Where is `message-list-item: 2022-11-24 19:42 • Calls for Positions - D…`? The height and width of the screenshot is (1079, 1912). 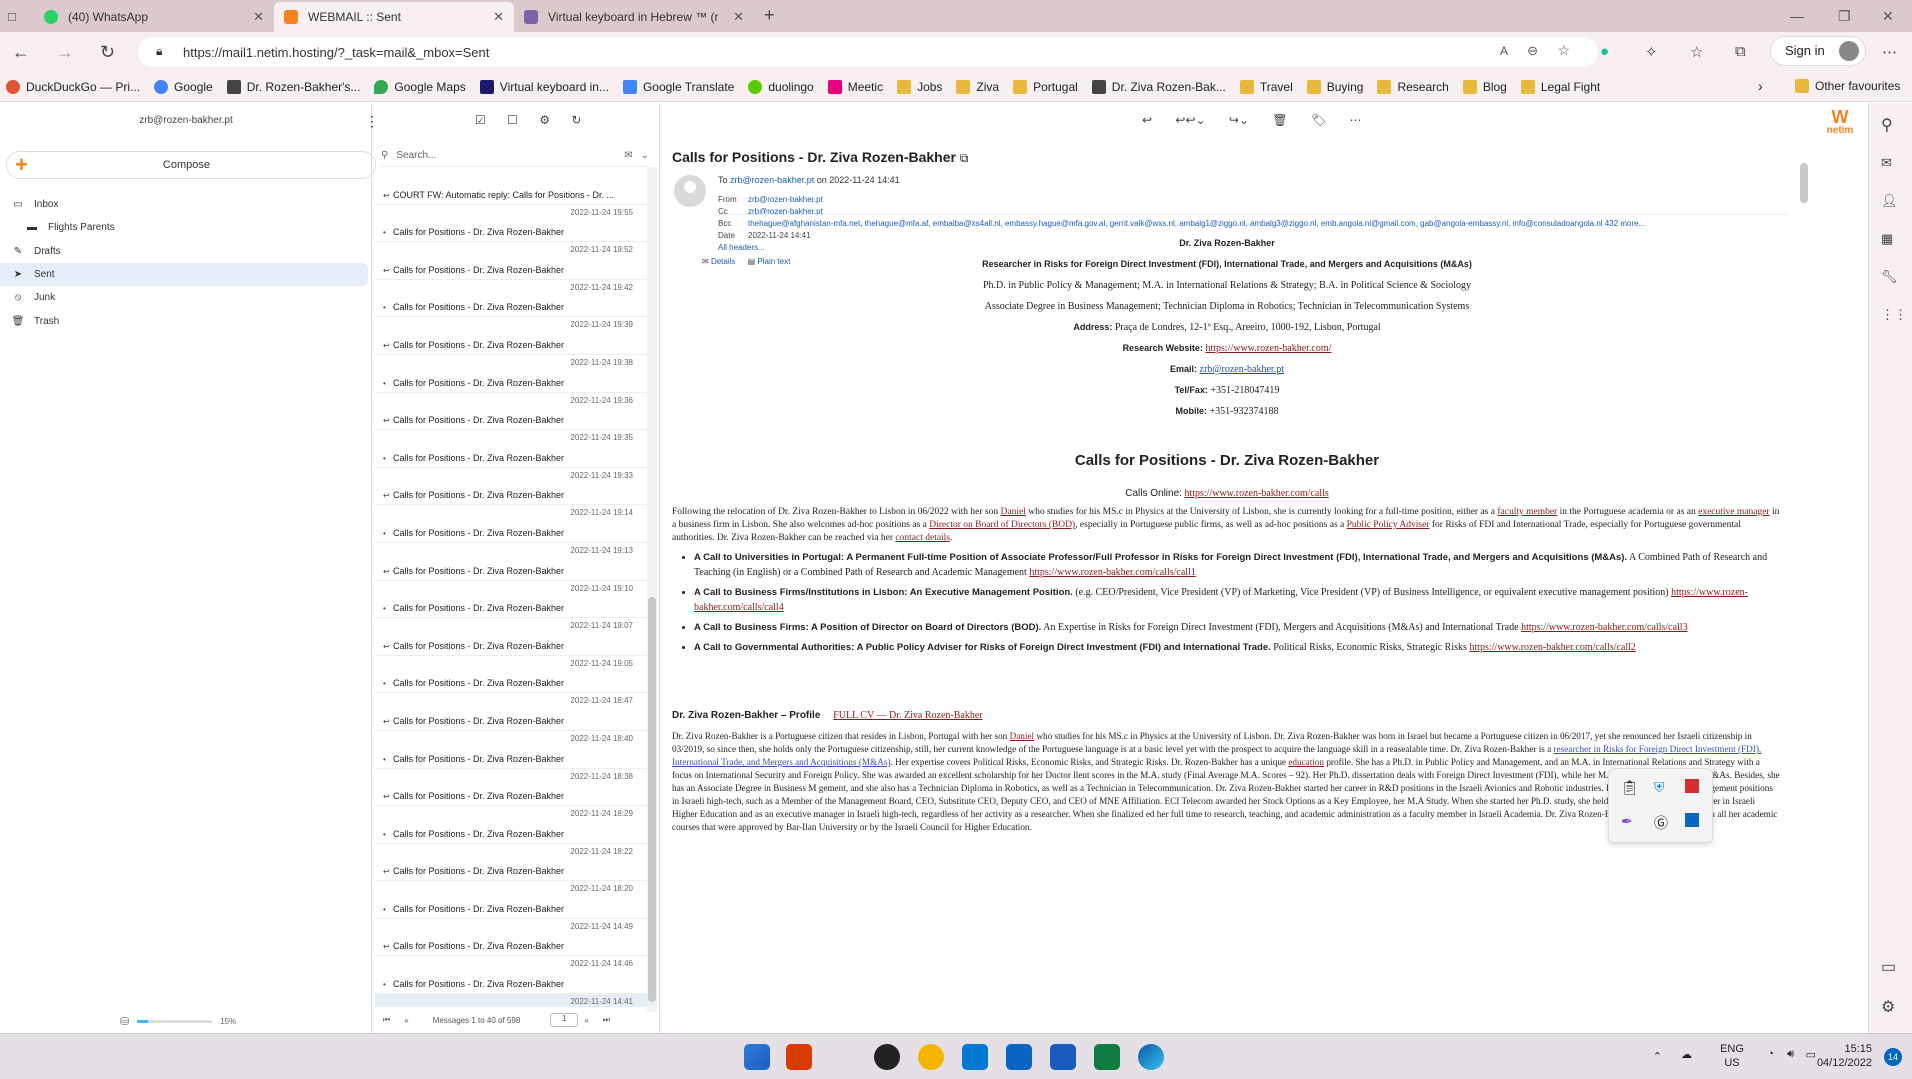
message-list-item: 2022-11-24 19:42 • Calls for Positions - D… is located at coordinates (511, 299).